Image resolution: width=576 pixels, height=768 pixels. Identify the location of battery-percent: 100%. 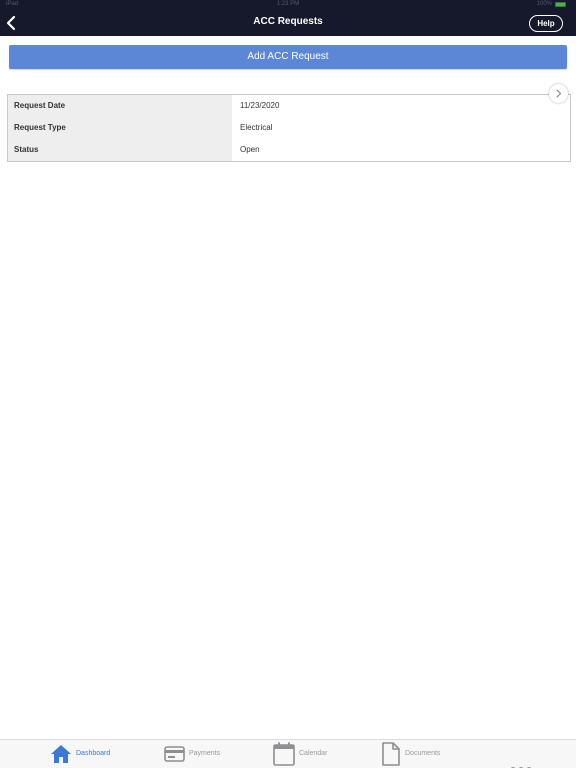
(544, 4).